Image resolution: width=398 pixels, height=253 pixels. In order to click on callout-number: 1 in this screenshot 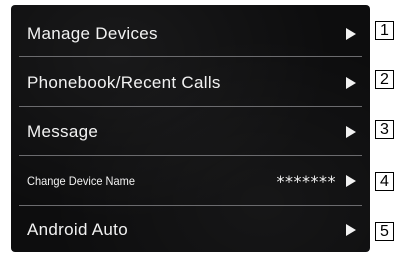, I will do `click(384, 30)`.